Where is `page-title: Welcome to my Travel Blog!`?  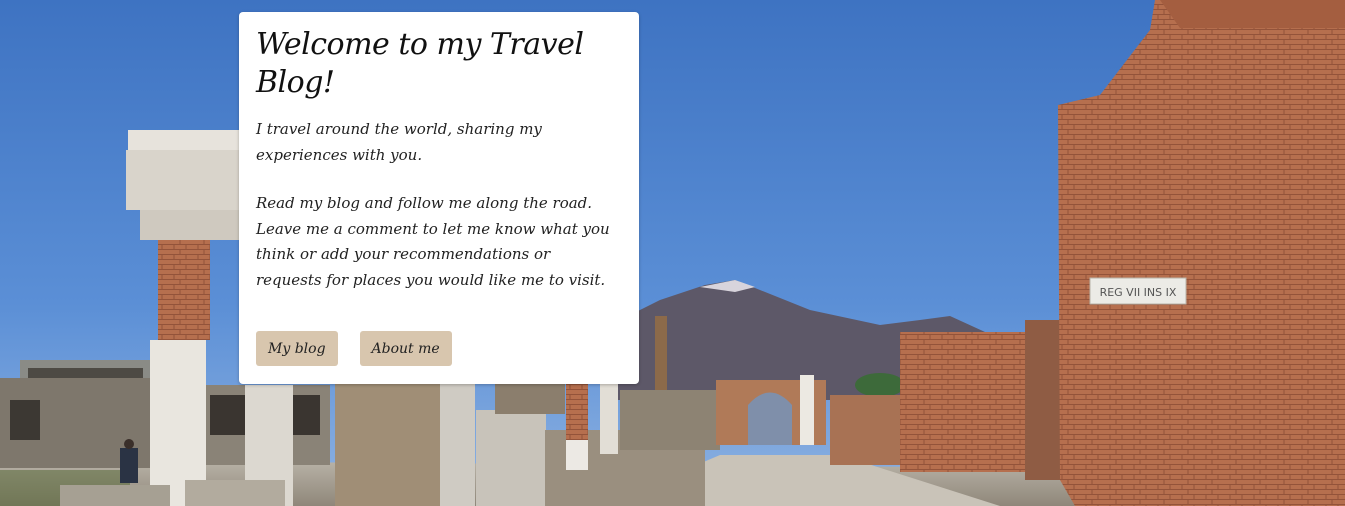
page-title: Welcome to my Travel Blog! is located at coordinates (420, 63).